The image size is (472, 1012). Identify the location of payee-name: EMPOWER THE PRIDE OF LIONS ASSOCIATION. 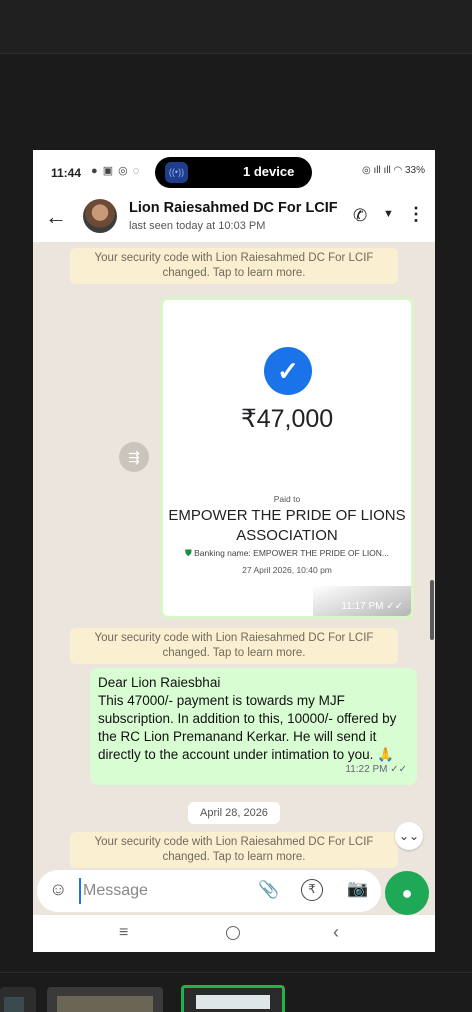
(287, 525).